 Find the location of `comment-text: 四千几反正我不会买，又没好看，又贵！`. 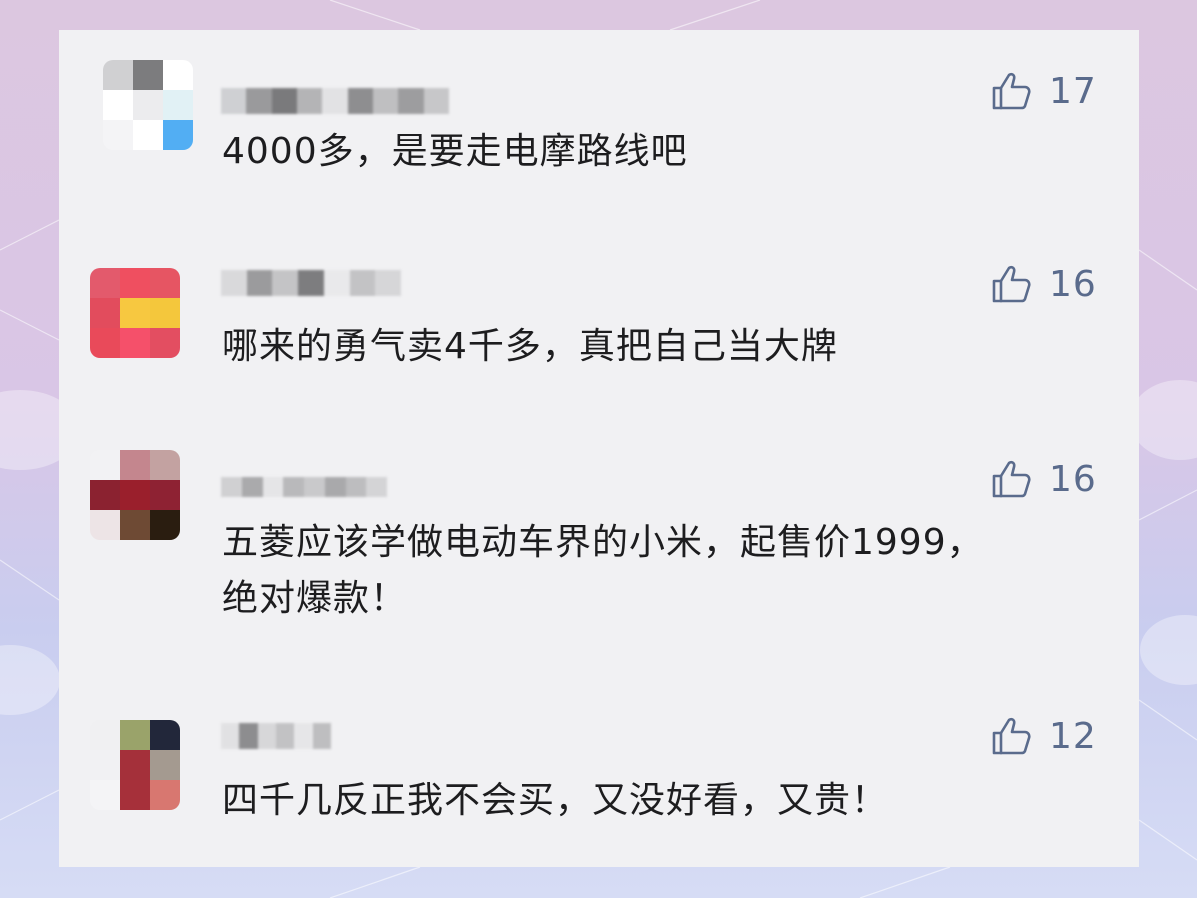

comment-text: 四千几反正我不会买，又没好看，又贵！ is located at coordinates (555, 800).